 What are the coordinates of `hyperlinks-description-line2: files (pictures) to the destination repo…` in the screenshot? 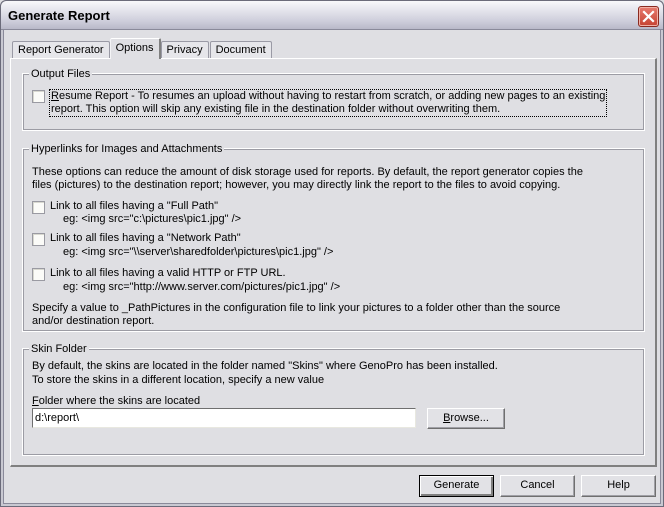 It's located at (296, 185).